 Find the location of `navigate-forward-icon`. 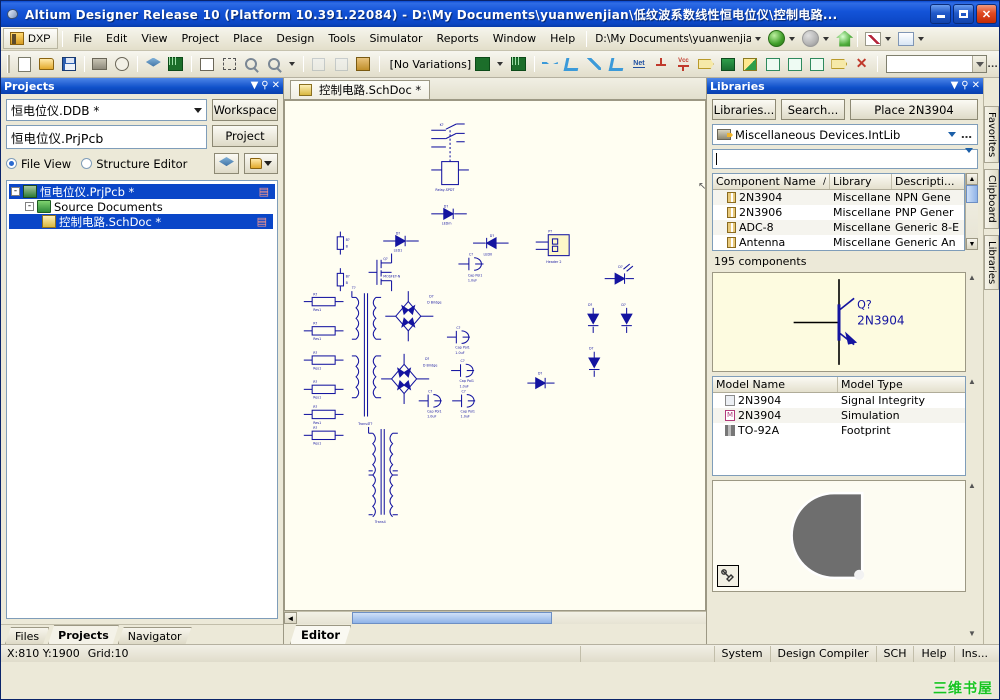

navigate-forward-icon is located at coordinates (811, 38).